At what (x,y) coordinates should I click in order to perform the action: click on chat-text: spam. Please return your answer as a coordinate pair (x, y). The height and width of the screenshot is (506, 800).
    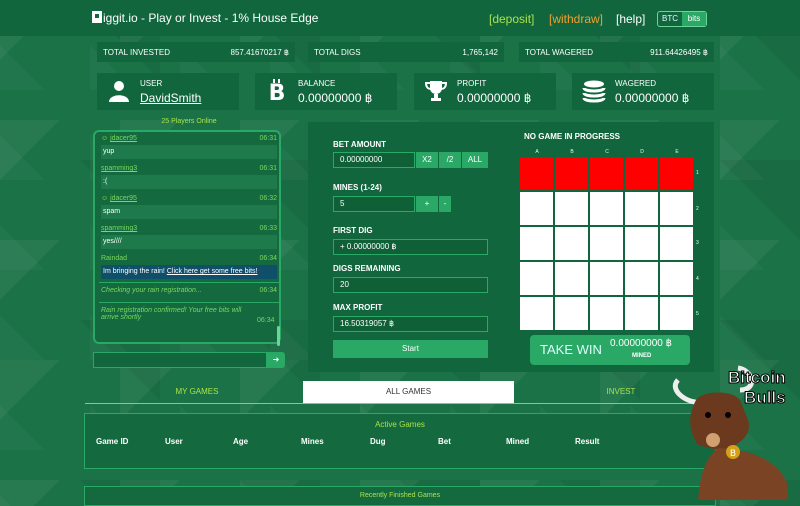
    Looking at the image, I should click on (189, 212).